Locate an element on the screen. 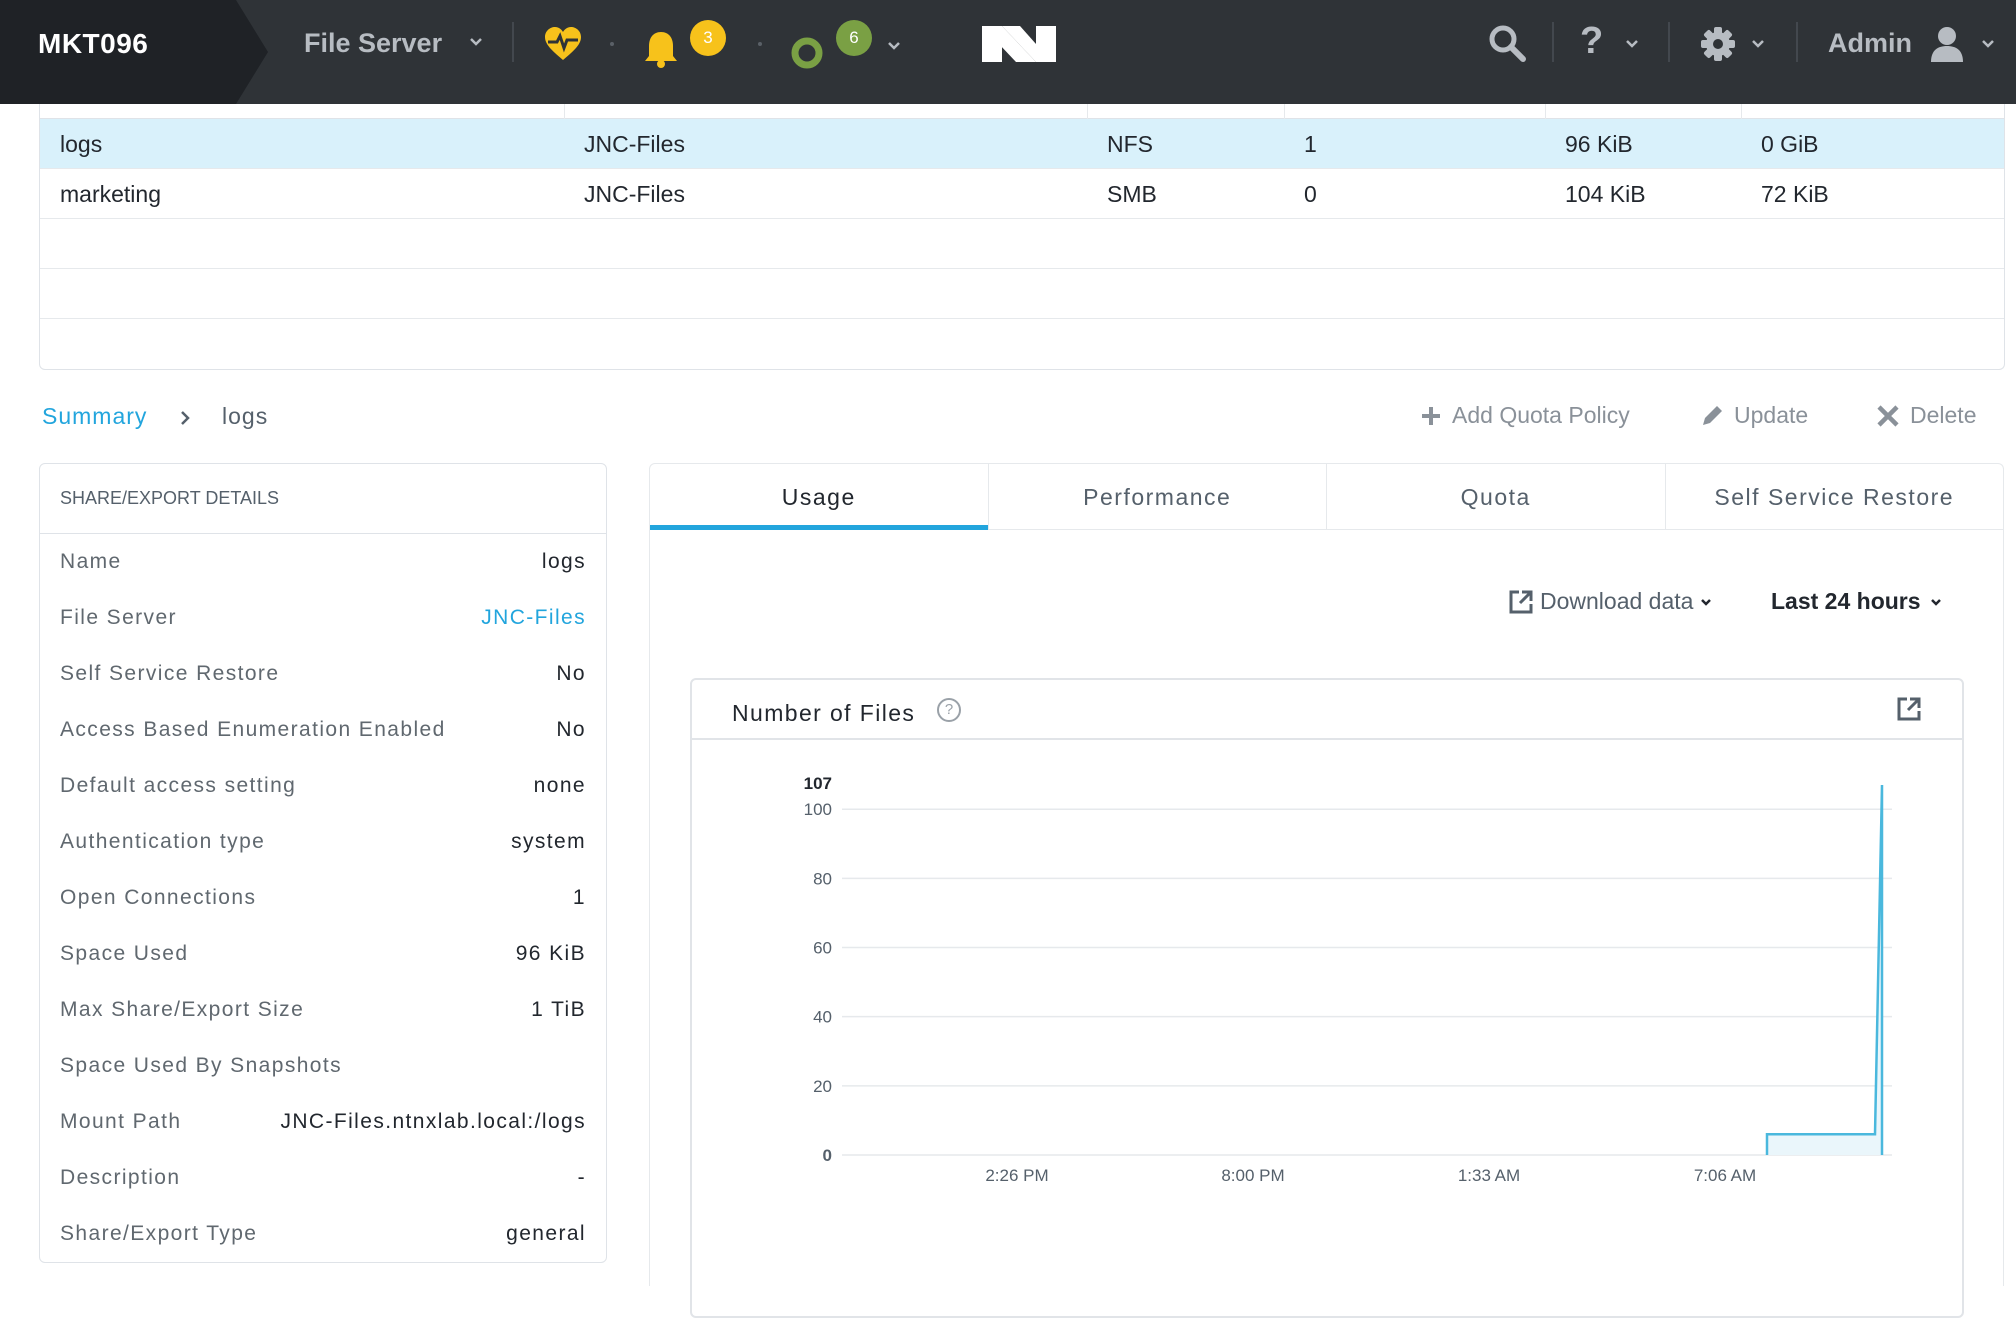  x-tick-label: 7:06 AM is located at coordinates (1725, 1175).